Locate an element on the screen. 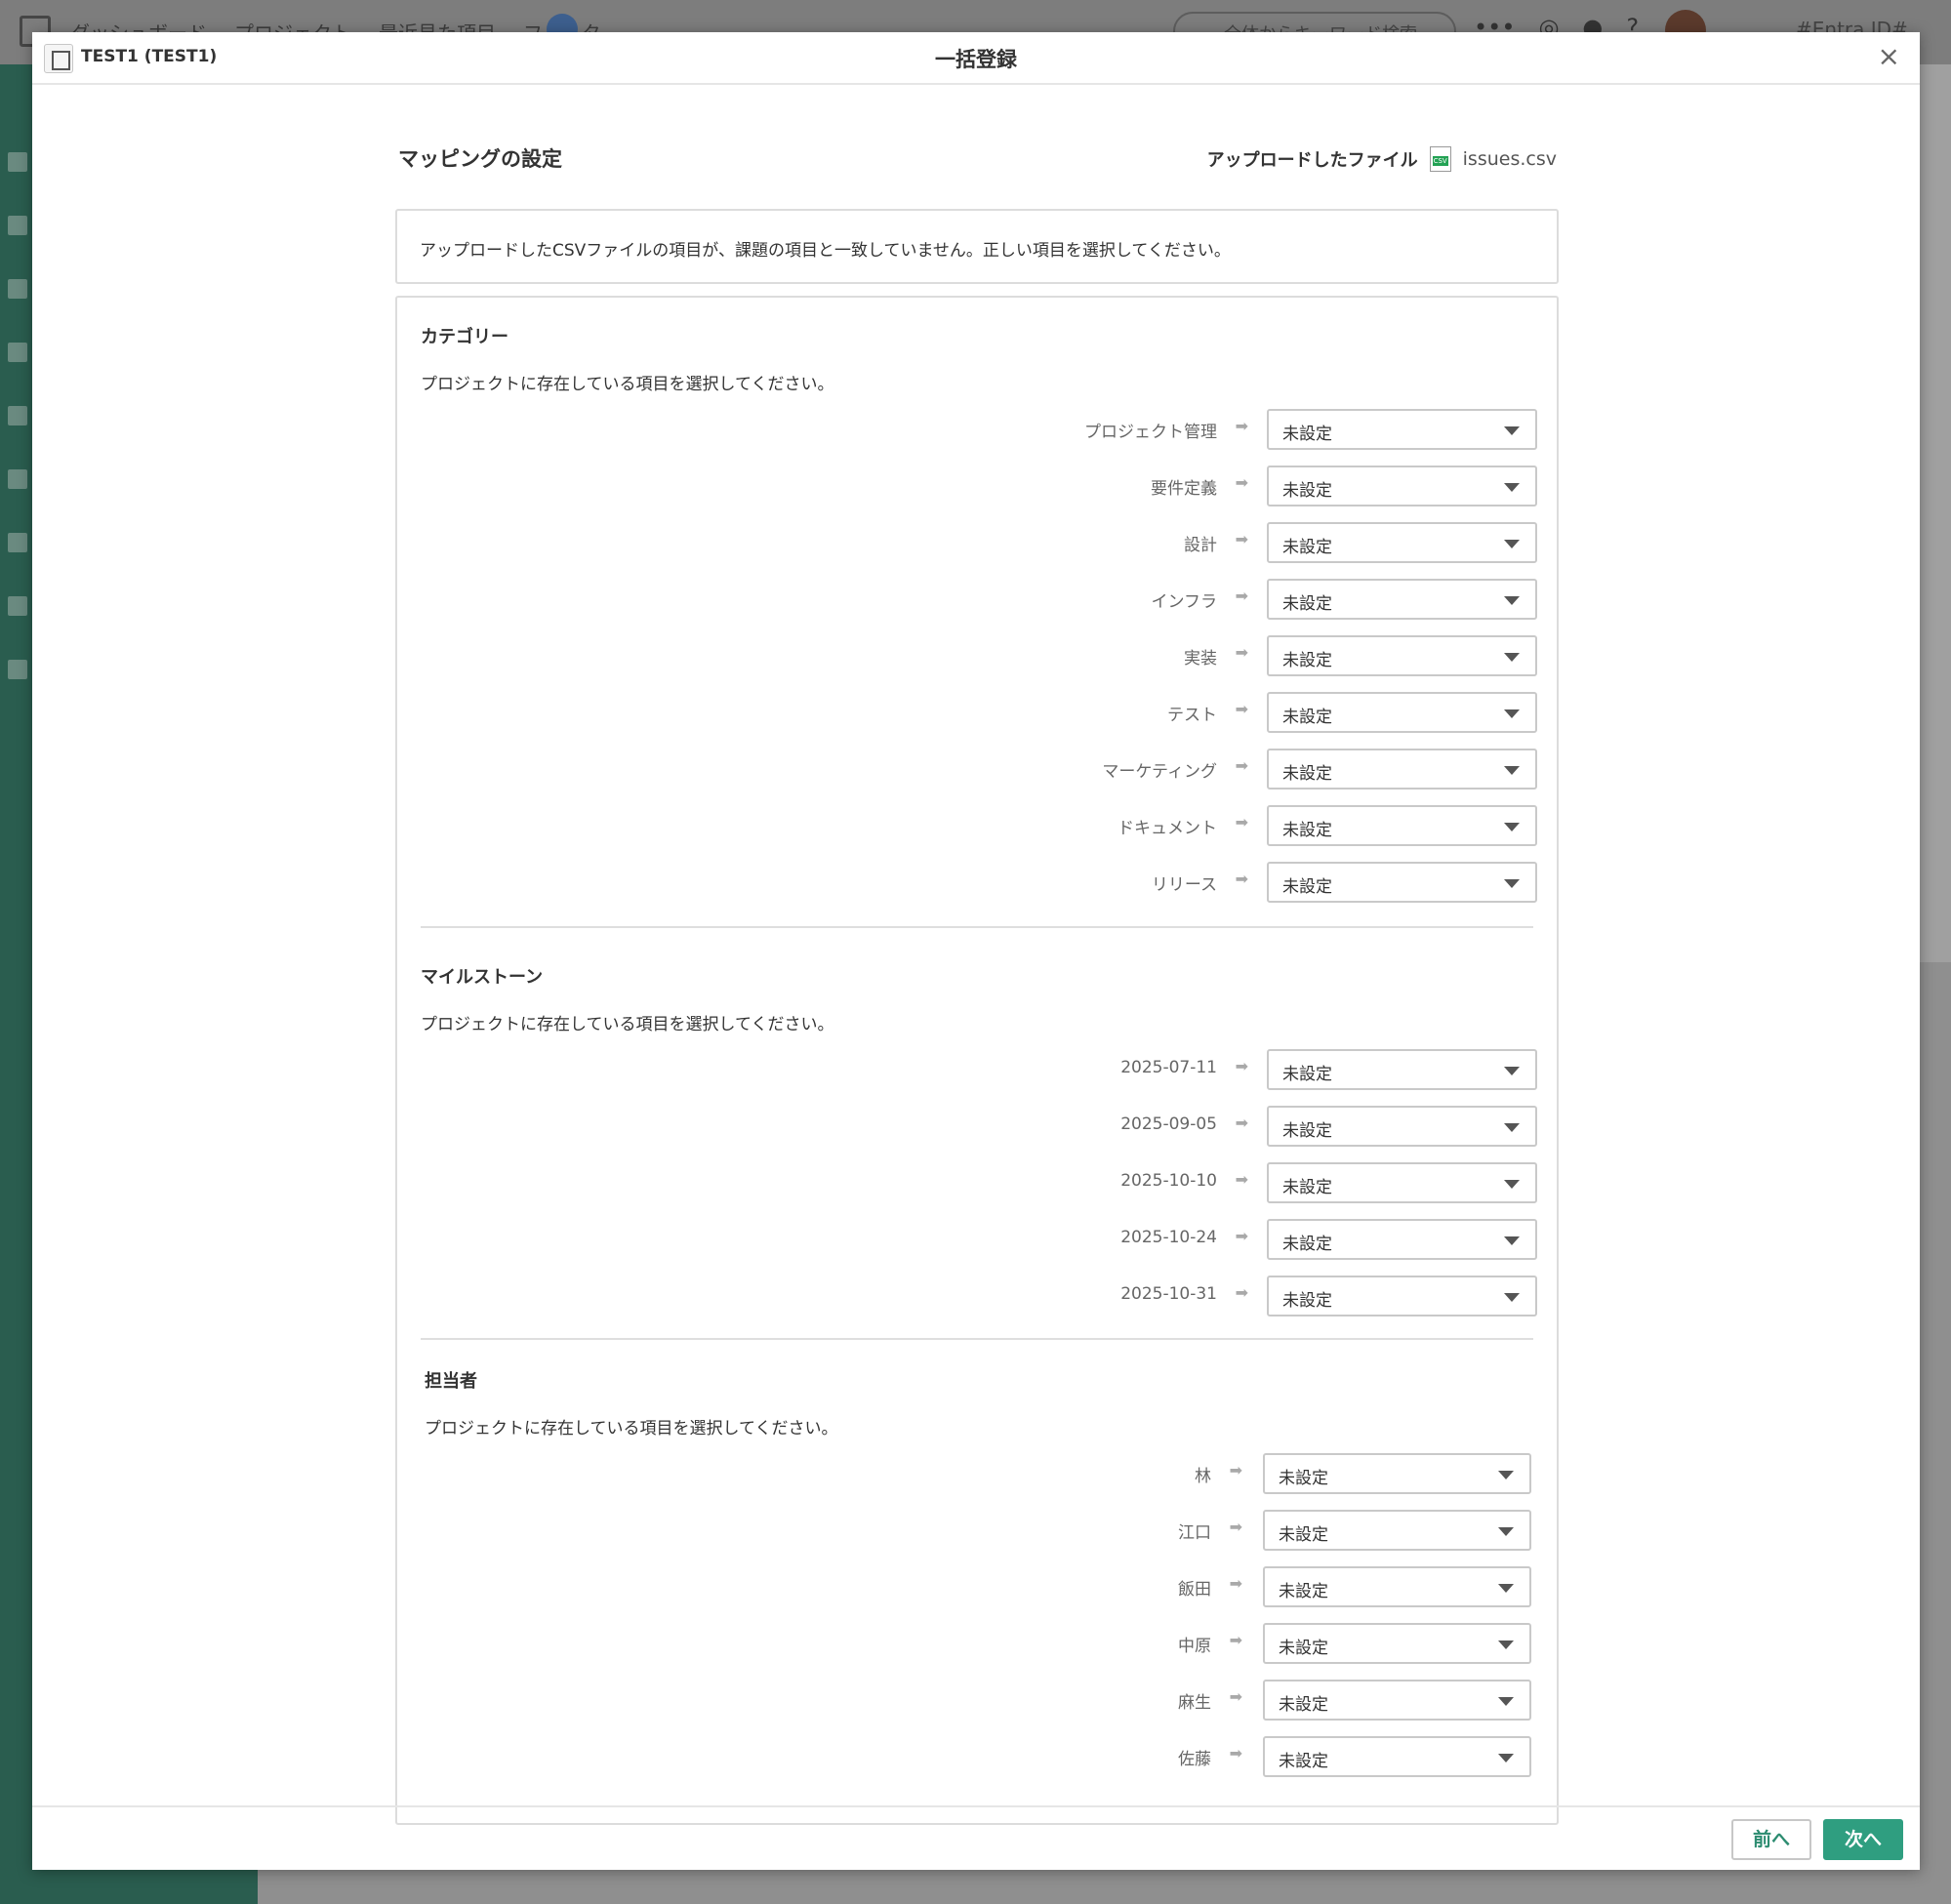  csv-file-icon is located at coordinates (1440, 159).